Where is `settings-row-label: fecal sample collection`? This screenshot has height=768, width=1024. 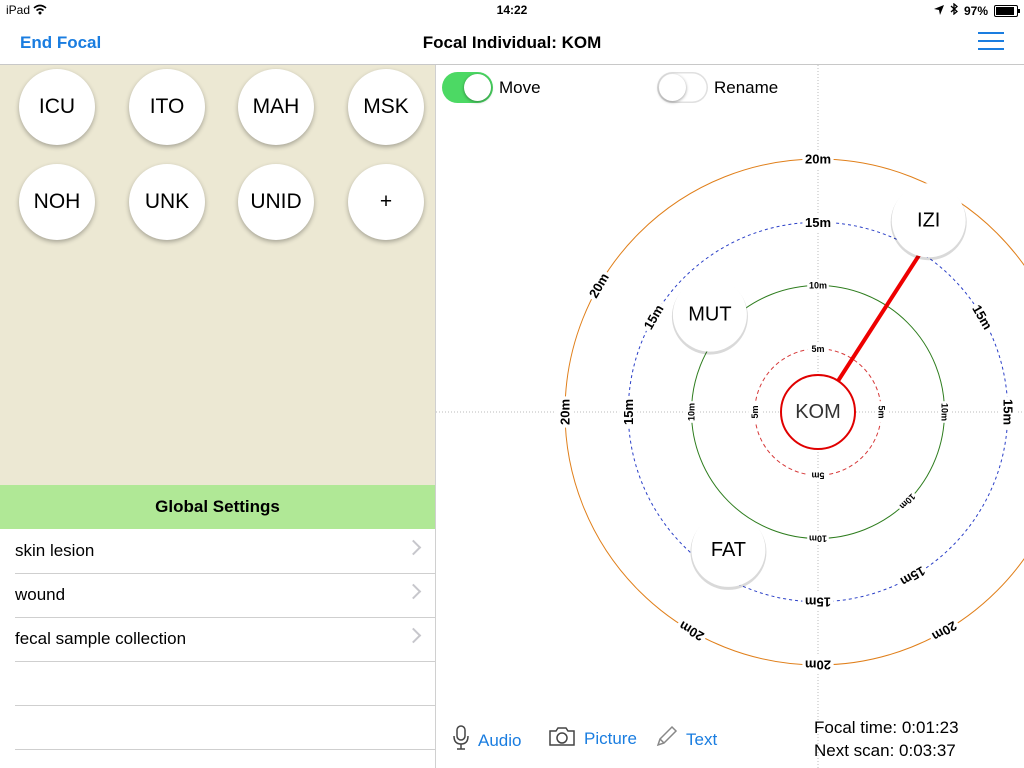 settings-row-label: fecal sample collection is located at coordinates (101, 638).